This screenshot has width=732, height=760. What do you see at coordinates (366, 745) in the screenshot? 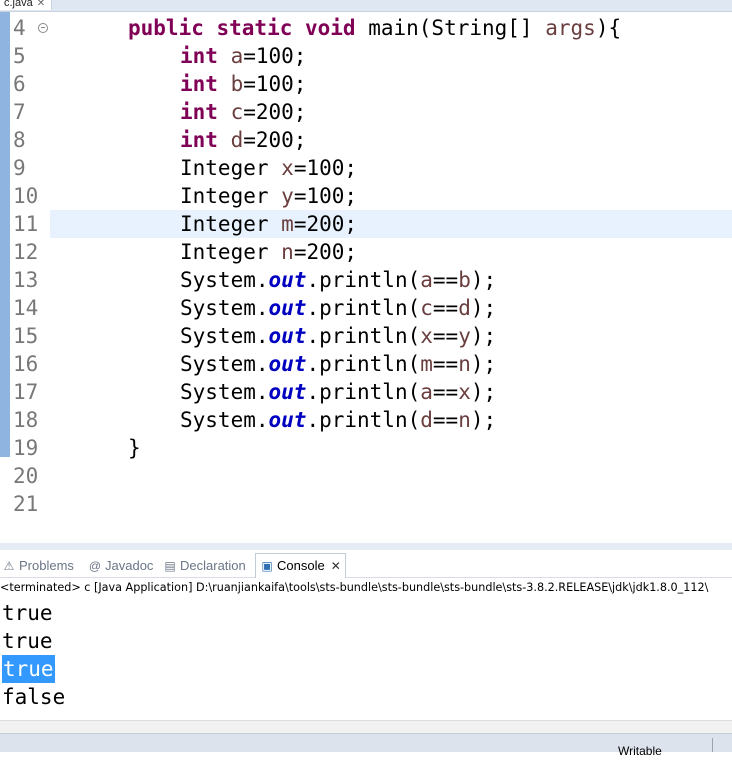
I see `status-bar: Writable` at bounding box center [366, 745].